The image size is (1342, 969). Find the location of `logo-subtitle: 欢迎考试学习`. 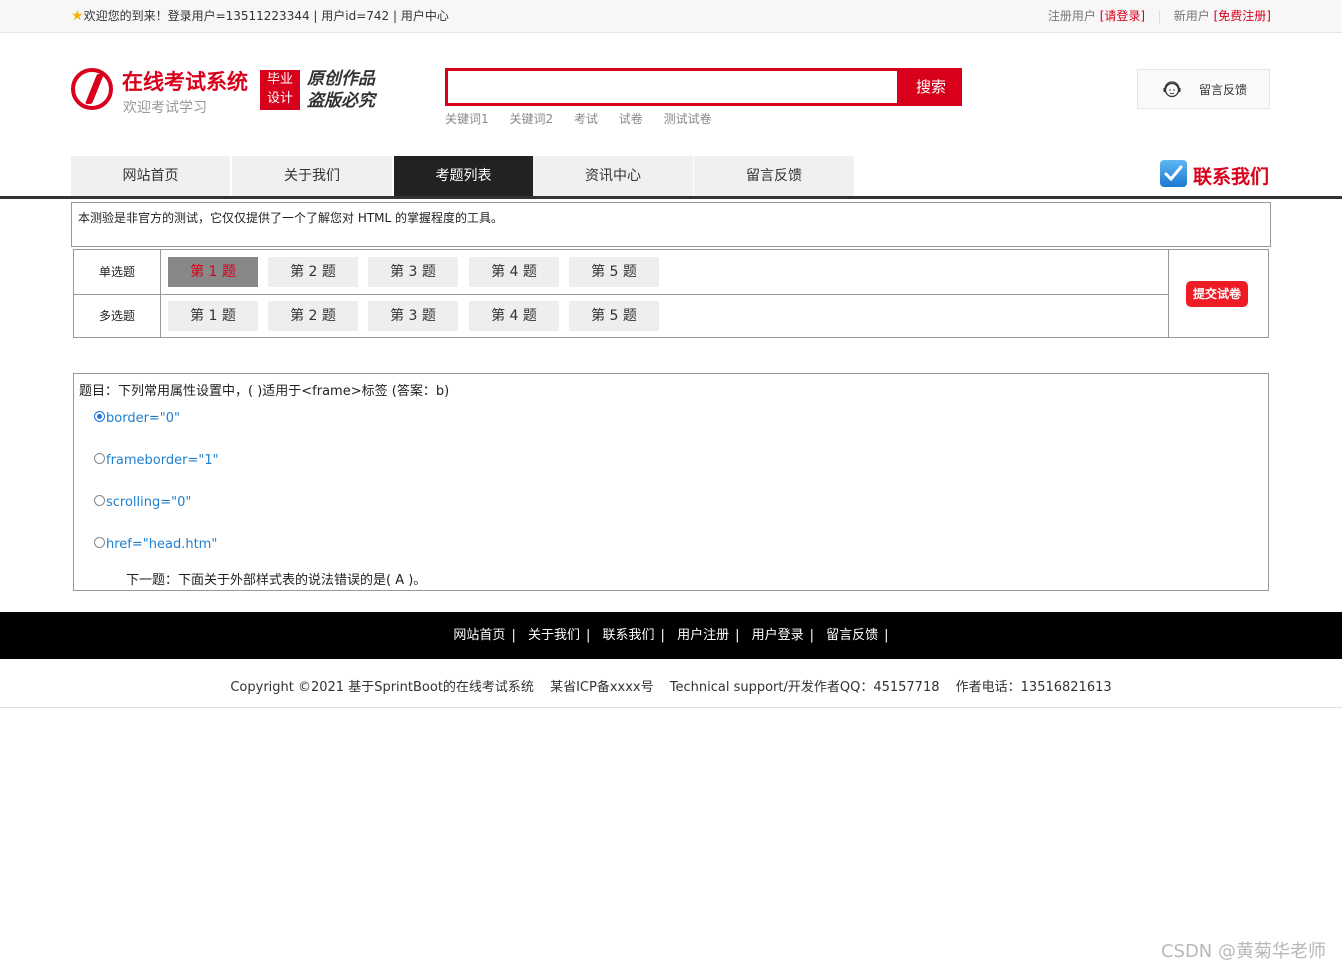

logo-subtitle: 欢迎考试学习 is located at coordinates (165, 108).